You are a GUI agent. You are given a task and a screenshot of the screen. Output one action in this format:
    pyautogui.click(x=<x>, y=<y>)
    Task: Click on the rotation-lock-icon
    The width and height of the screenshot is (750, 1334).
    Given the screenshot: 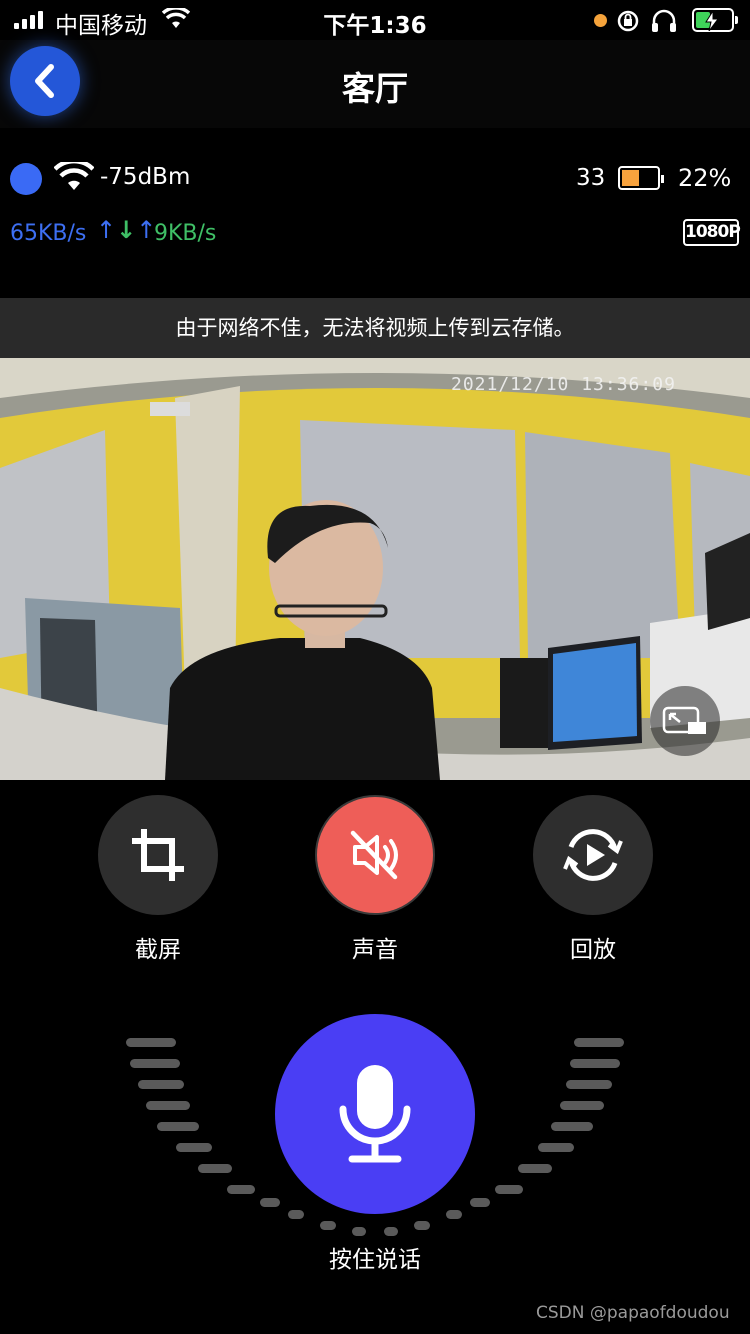 What is the action you would take?
    pyautogui.click(x=628, y=24)
    